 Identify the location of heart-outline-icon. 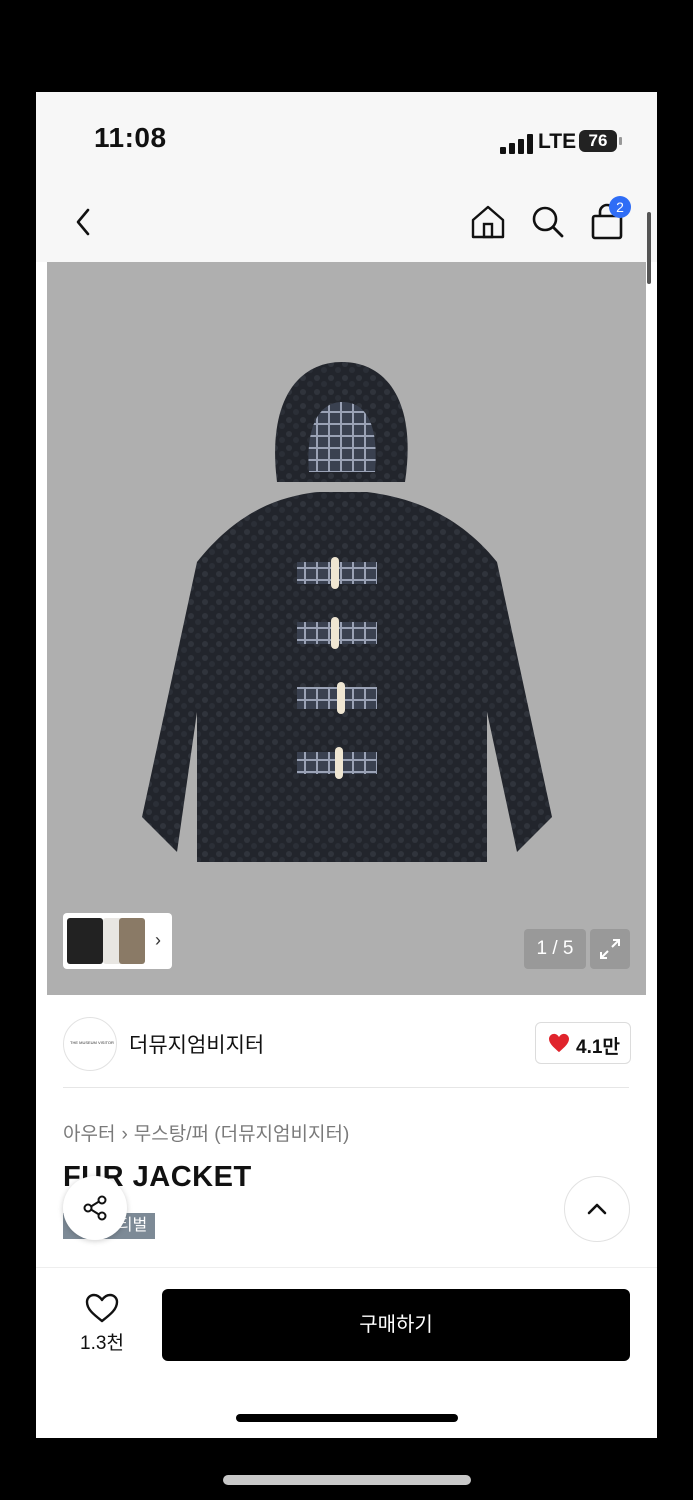
(102, 1308).